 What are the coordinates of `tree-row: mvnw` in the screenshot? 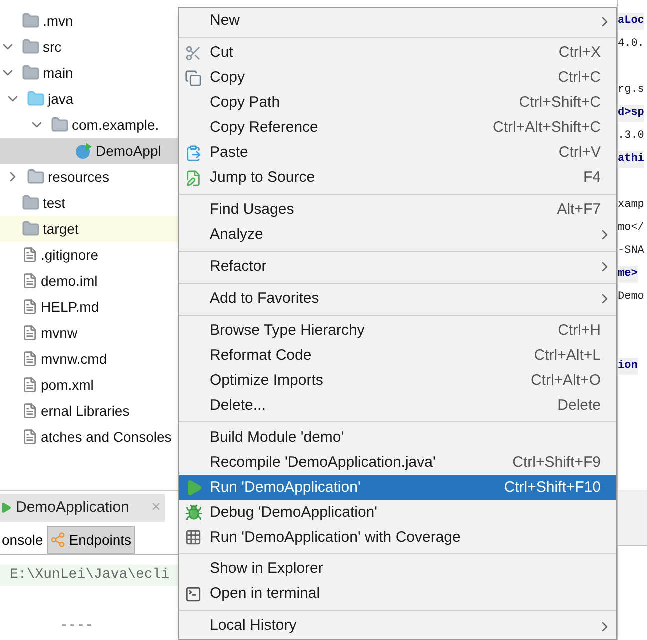 It's located at (89, 333).